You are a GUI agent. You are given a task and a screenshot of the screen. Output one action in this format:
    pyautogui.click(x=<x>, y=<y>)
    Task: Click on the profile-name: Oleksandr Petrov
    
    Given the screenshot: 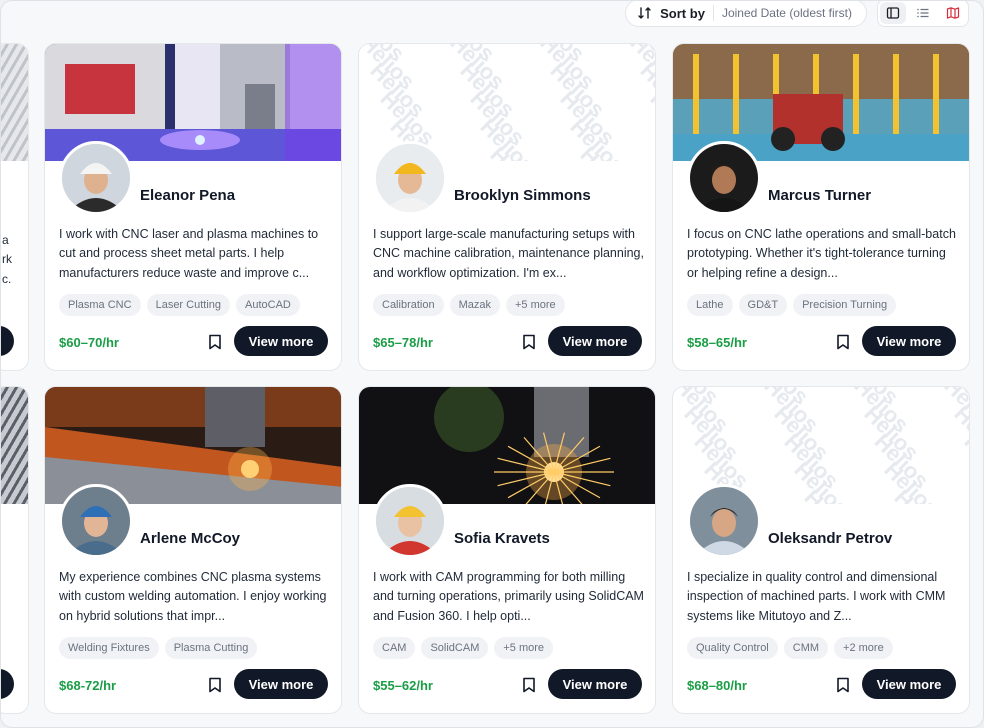 What is the action you would take?
    pyautogui.click(x=830, y=538)
    